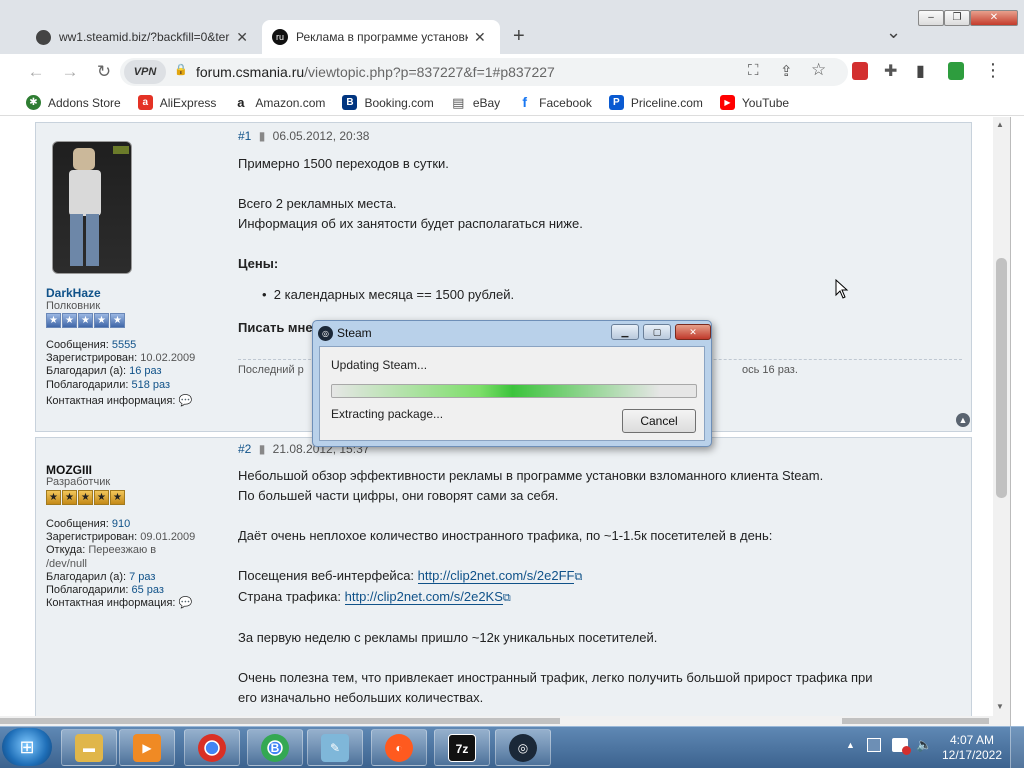 This screenshot has height=768, width=1024. Describe the element at coordinates (326, 575) in the screenshot. I see `visits-label: Посещения веб-интерфейса:` at that location.